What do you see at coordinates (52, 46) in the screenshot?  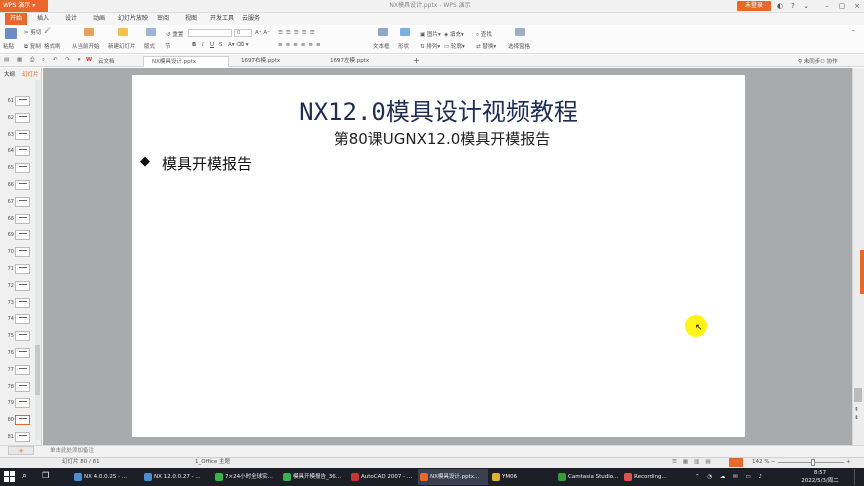 I see `format-painter-label: 格式刷` at bounding box center [52, 46].